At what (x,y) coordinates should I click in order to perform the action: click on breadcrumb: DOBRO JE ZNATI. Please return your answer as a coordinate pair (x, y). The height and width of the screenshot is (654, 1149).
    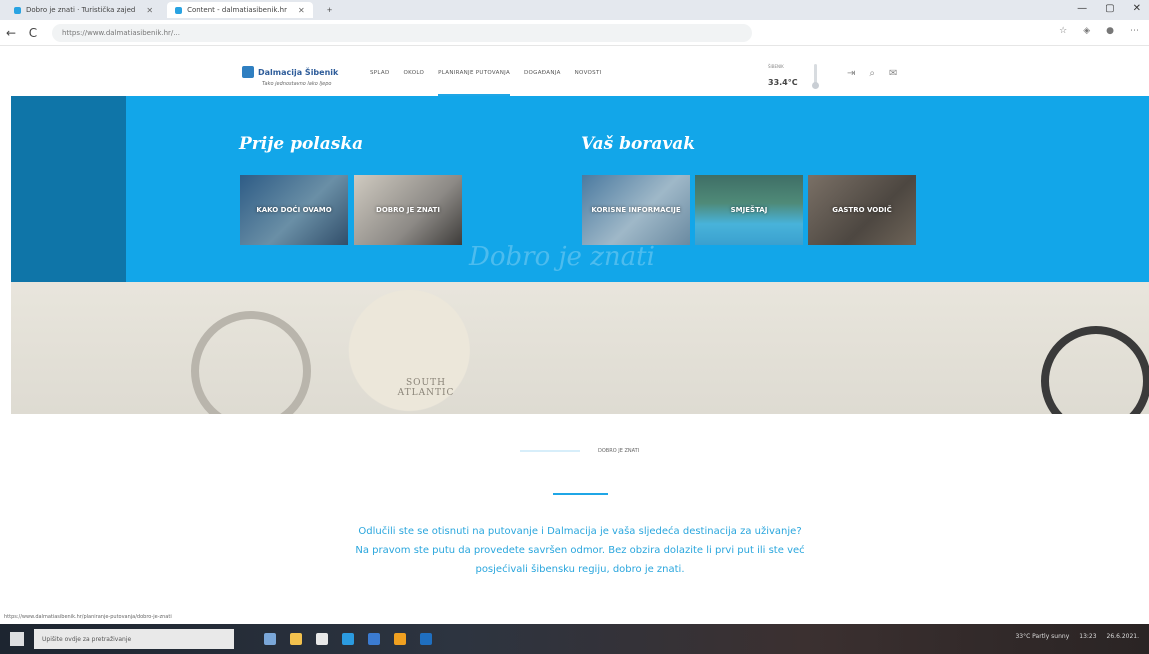
    Looking at the image, I should click on (579, 451).